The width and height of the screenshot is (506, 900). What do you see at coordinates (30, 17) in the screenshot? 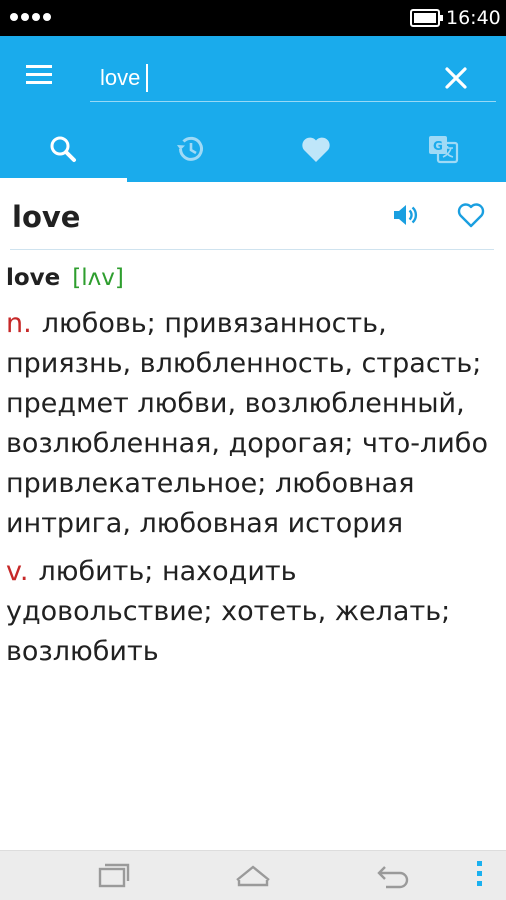
I see `signal-icon` at bounding box center [30, 17].